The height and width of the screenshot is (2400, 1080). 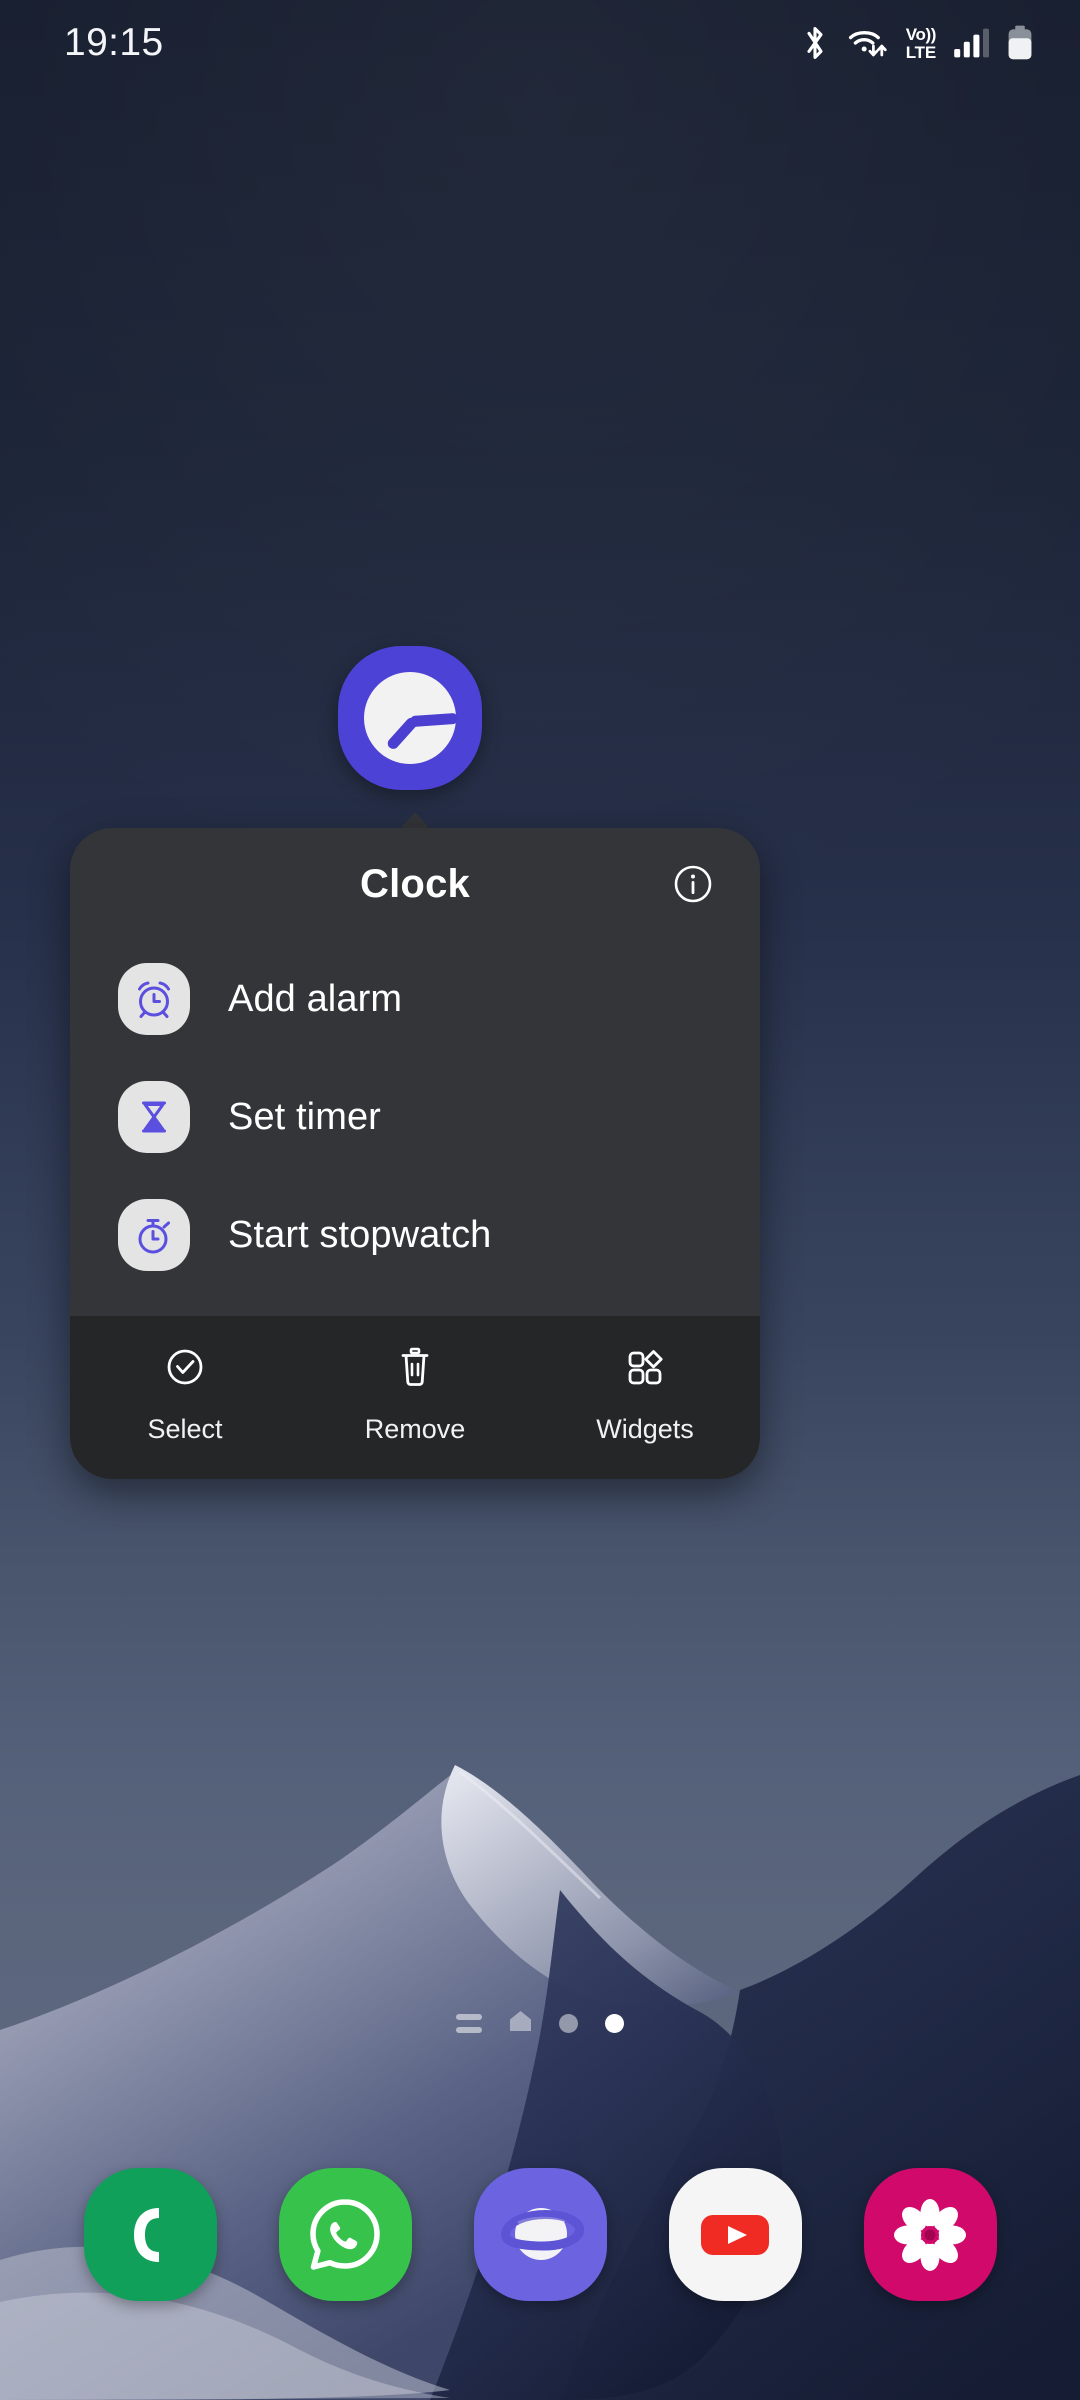 I want to click on shortcut-item-set-timer: Set timer, so click(x=415, y=1117).